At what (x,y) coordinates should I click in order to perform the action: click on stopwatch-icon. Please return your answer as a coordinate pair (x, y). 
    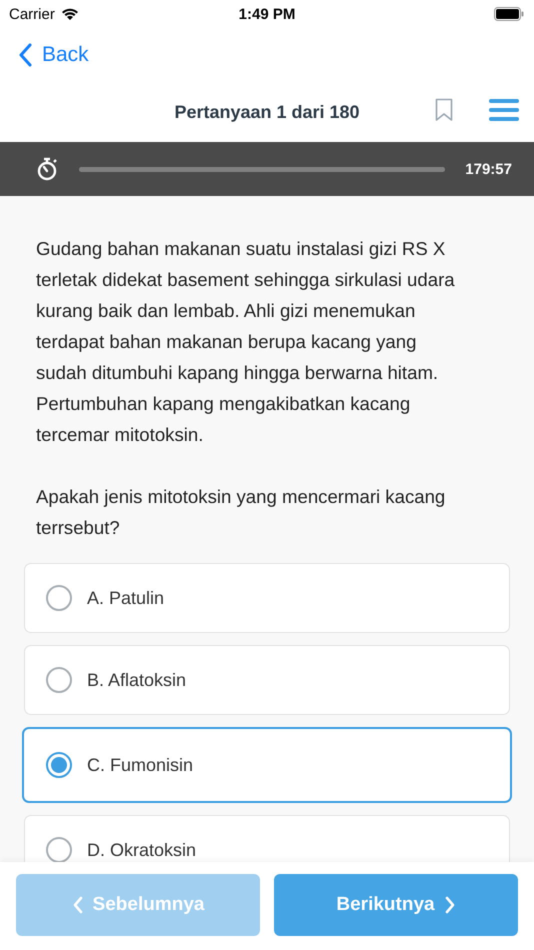
    Looking at the image, I should click on (48, 169).